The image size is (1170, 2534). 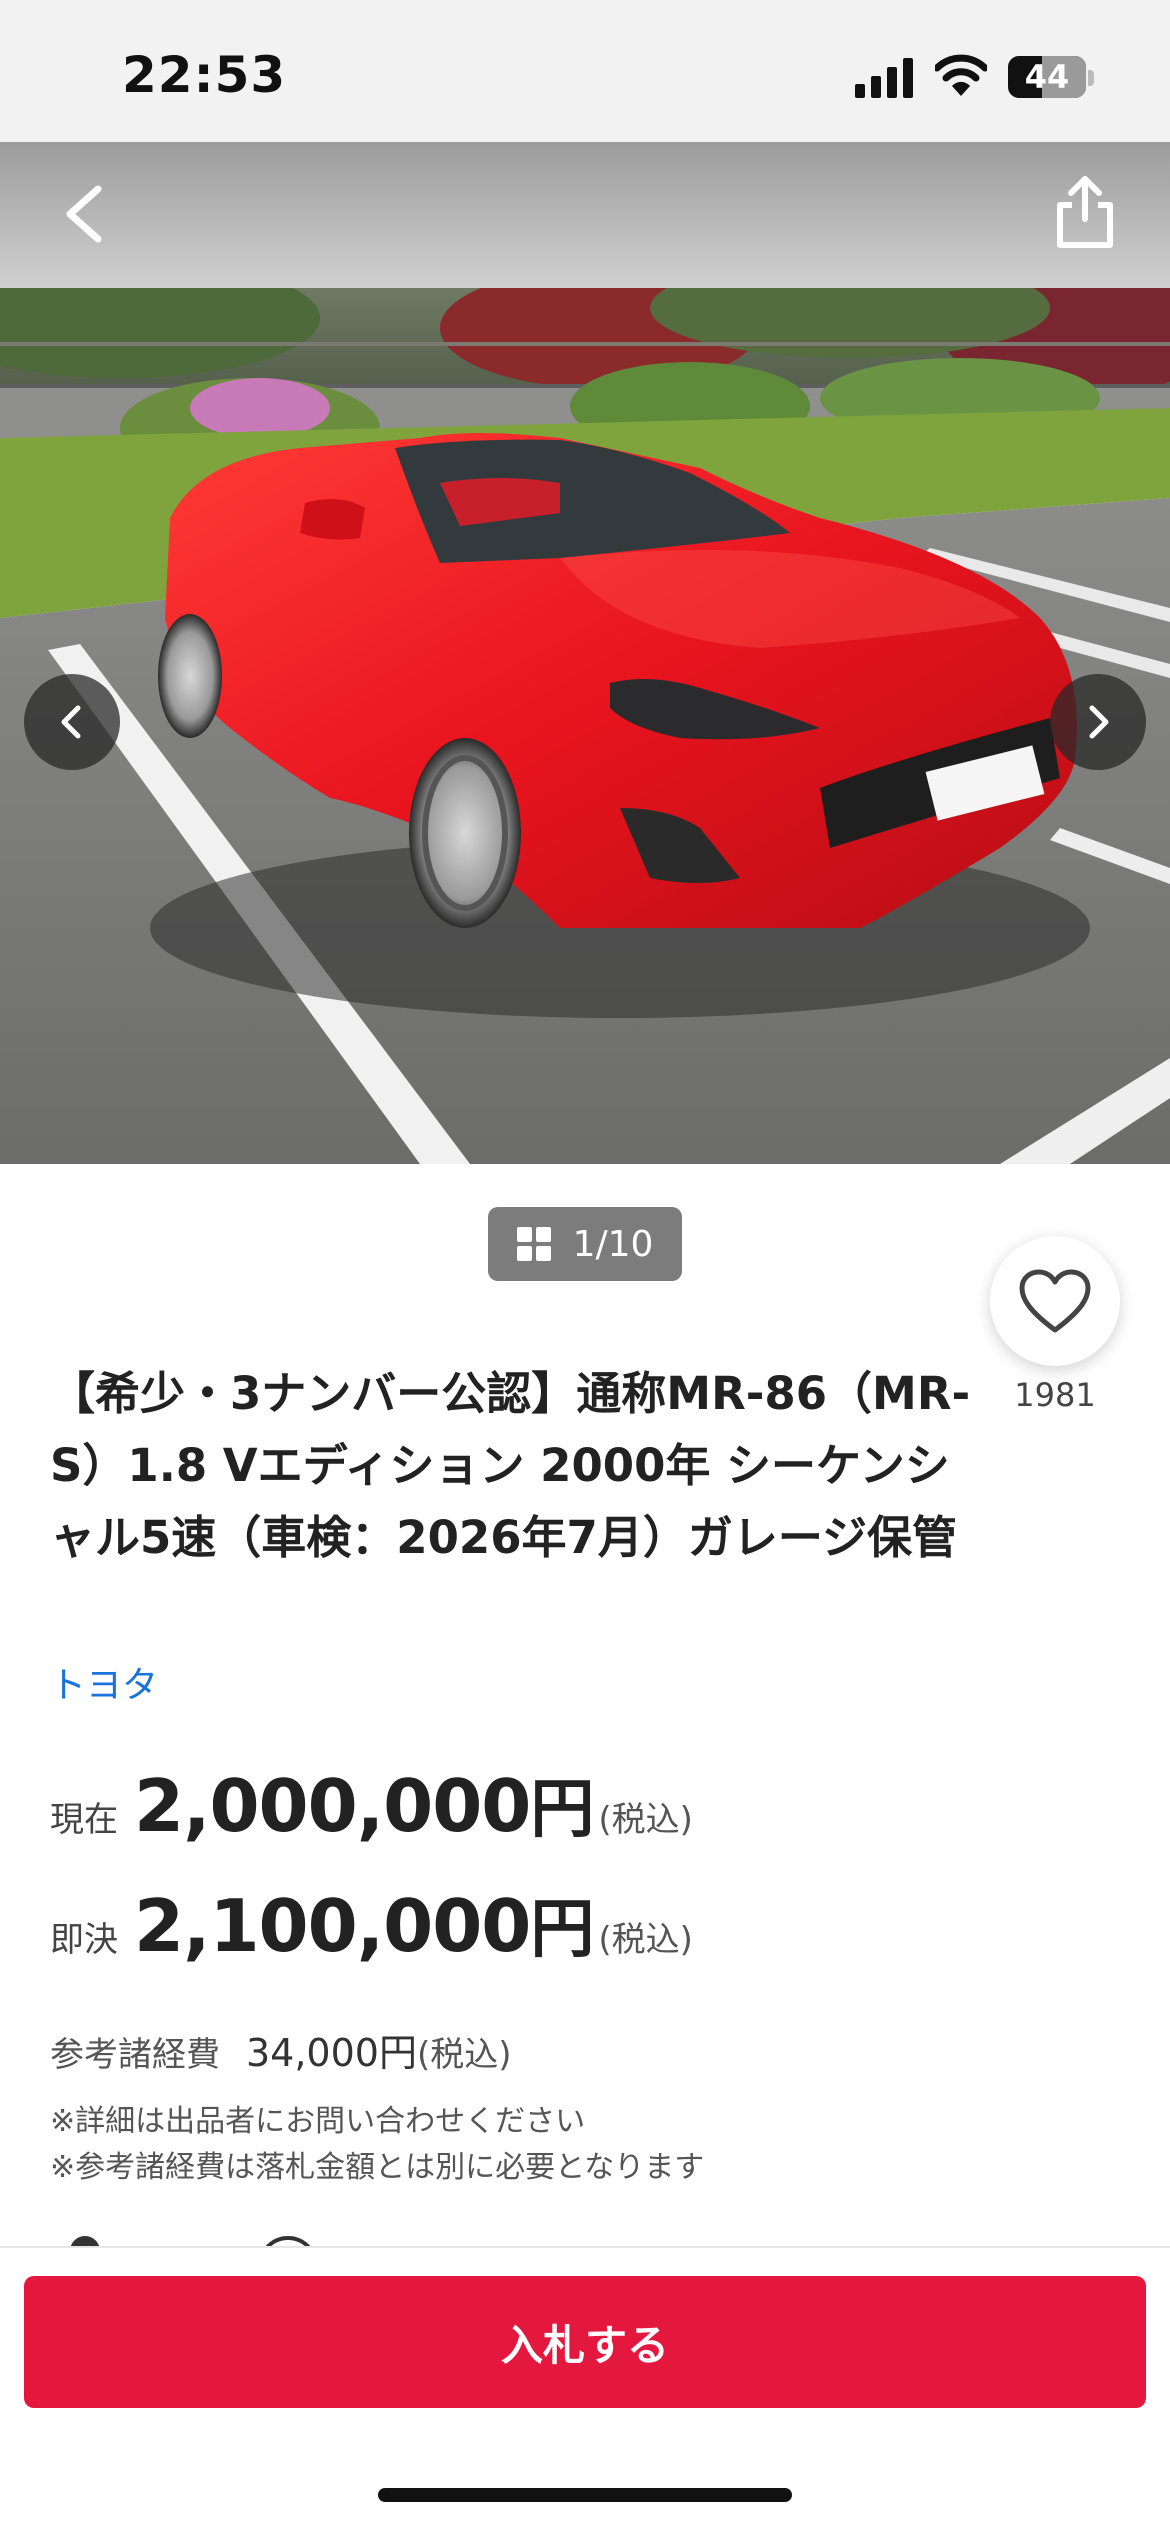 What do you see at coordinates (318, 2121) in the screenshot?
I see `fees-note-contact: ※詳細は出品者にお問い合わせください` at bounding box center [318, 2121].